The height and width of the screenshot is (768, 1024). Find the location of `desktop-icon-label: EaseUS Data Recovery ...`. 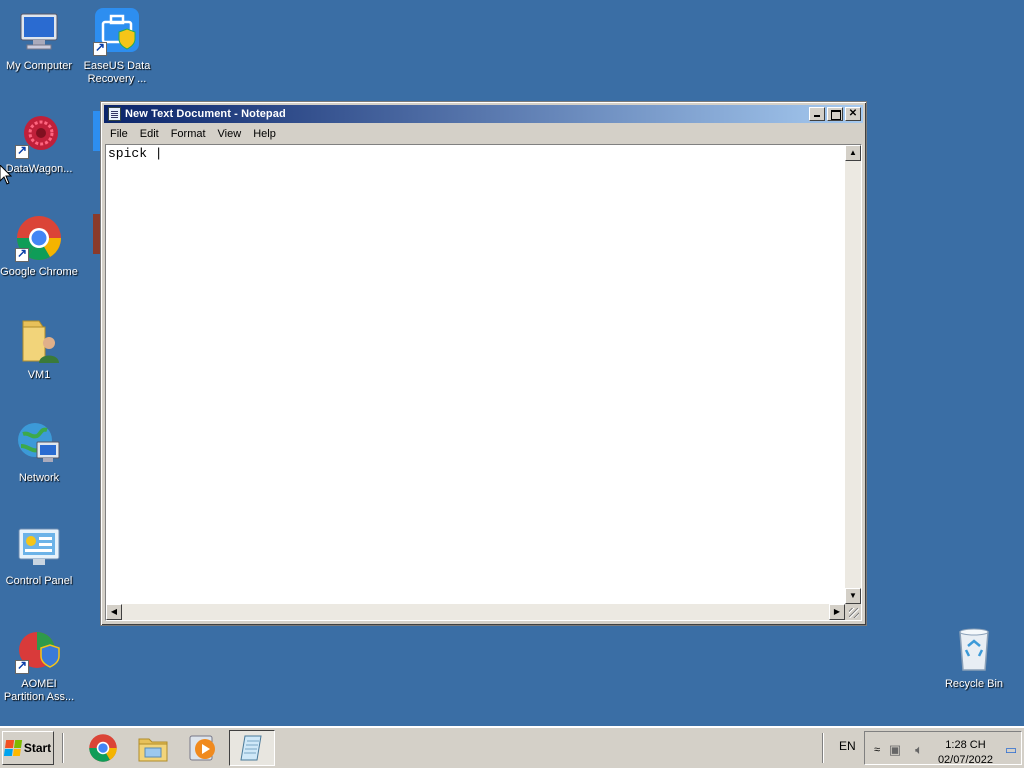

desktop-icon-label: EaseUS Data Recovery ... is located at coordinates (117, 72).